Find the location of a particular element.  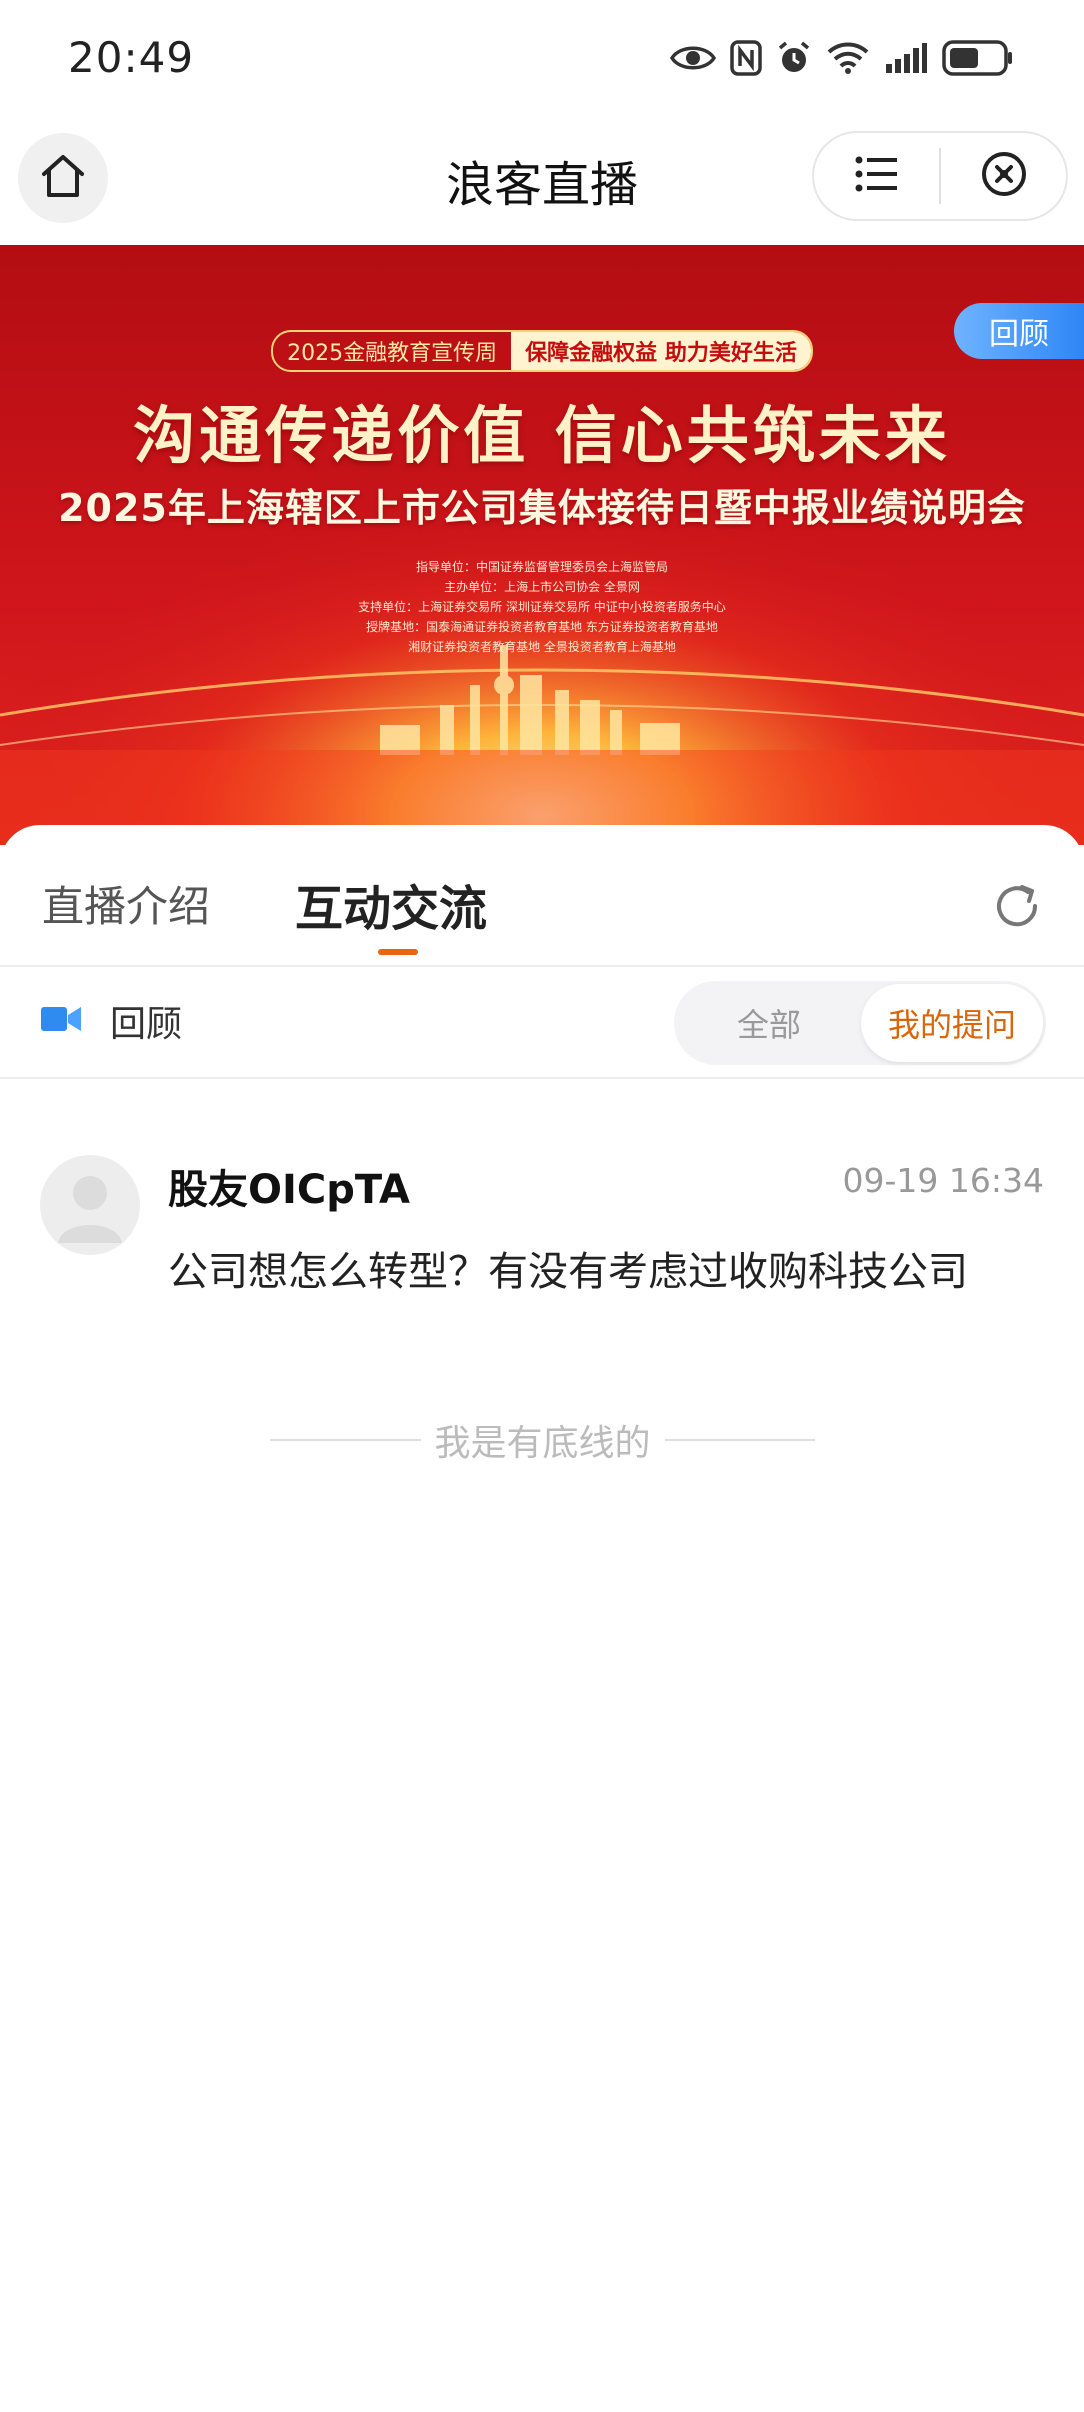

comment-username: 股友OICpTA is located at coordinates (289, 1190).